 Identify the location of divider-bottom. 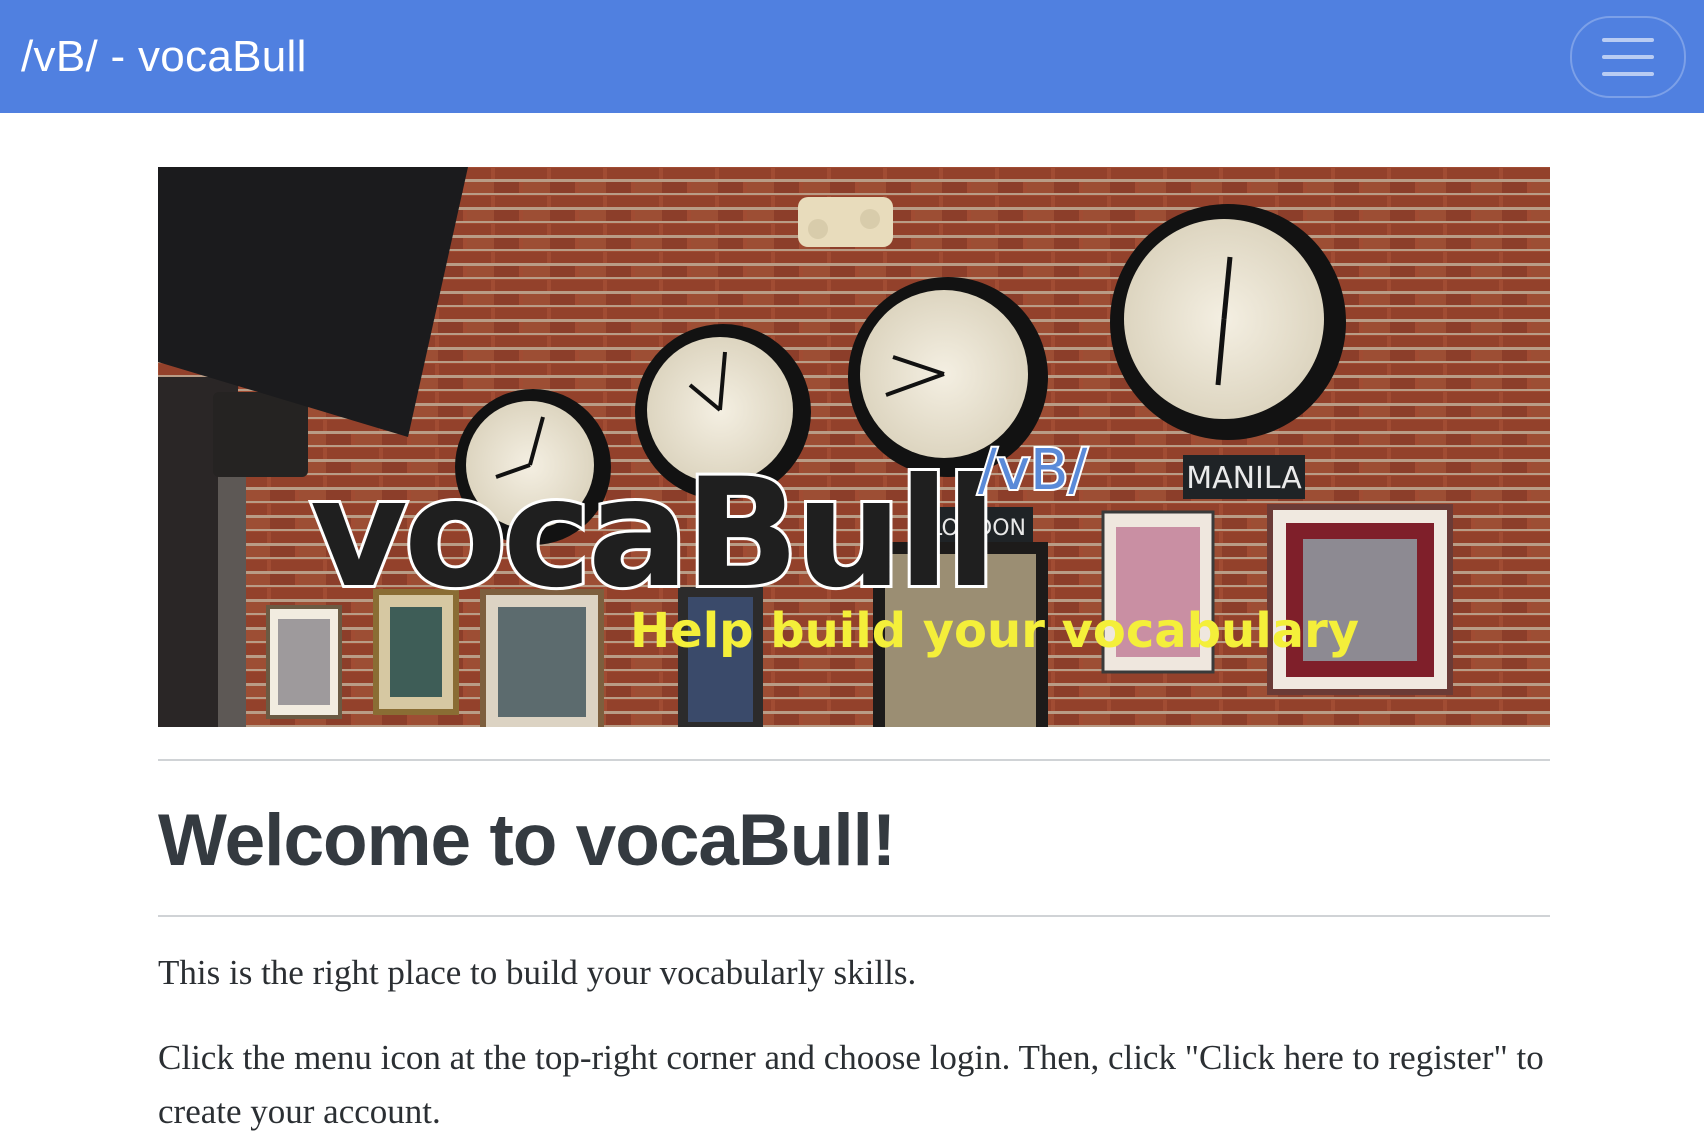
(854, 916).